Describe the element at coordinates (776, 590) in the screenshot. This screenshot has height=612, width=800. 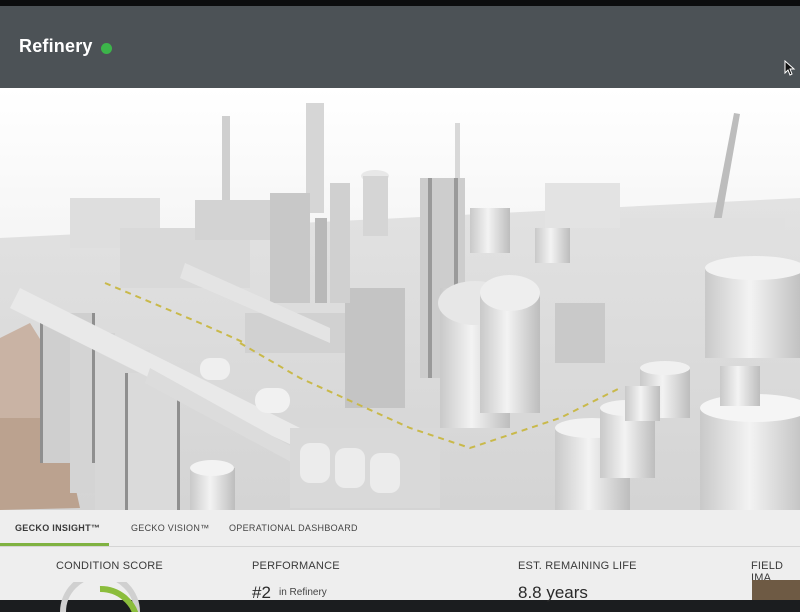
I see `field-image-thumbnail` at that location.